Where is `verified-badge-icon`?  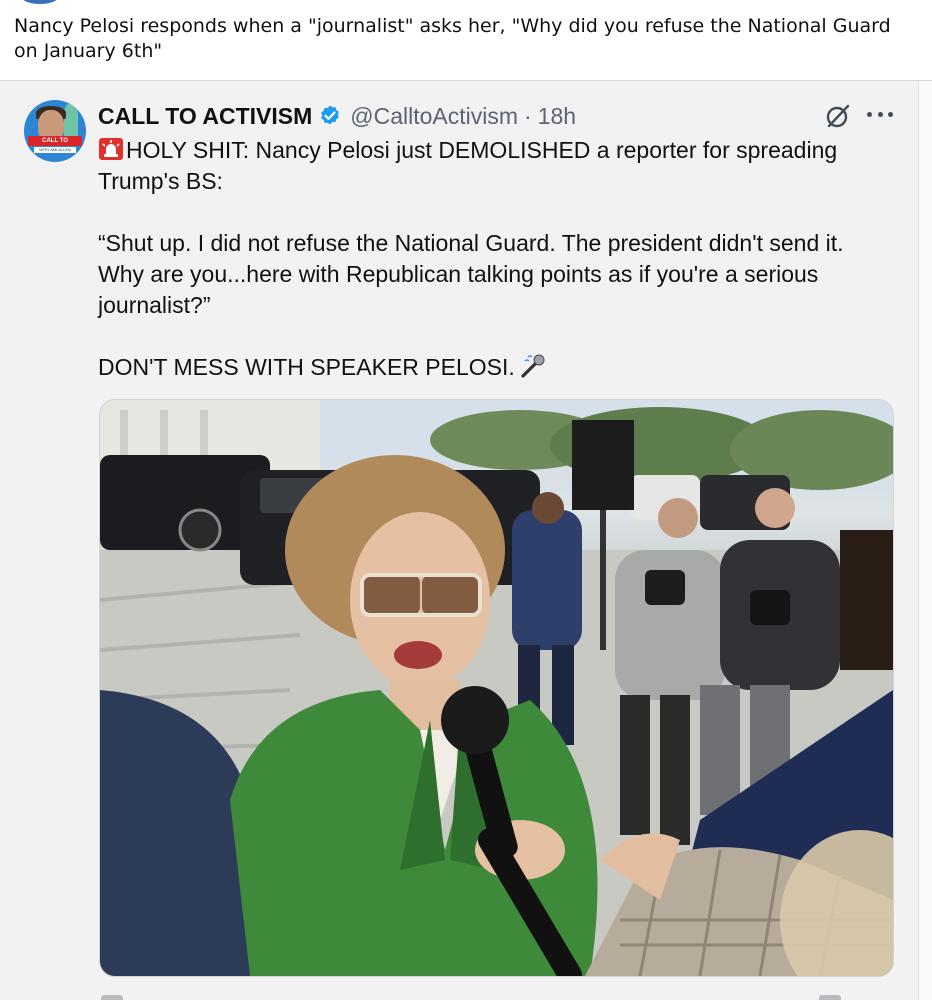
verified-badge-icon is located at coordinates (330, 115).